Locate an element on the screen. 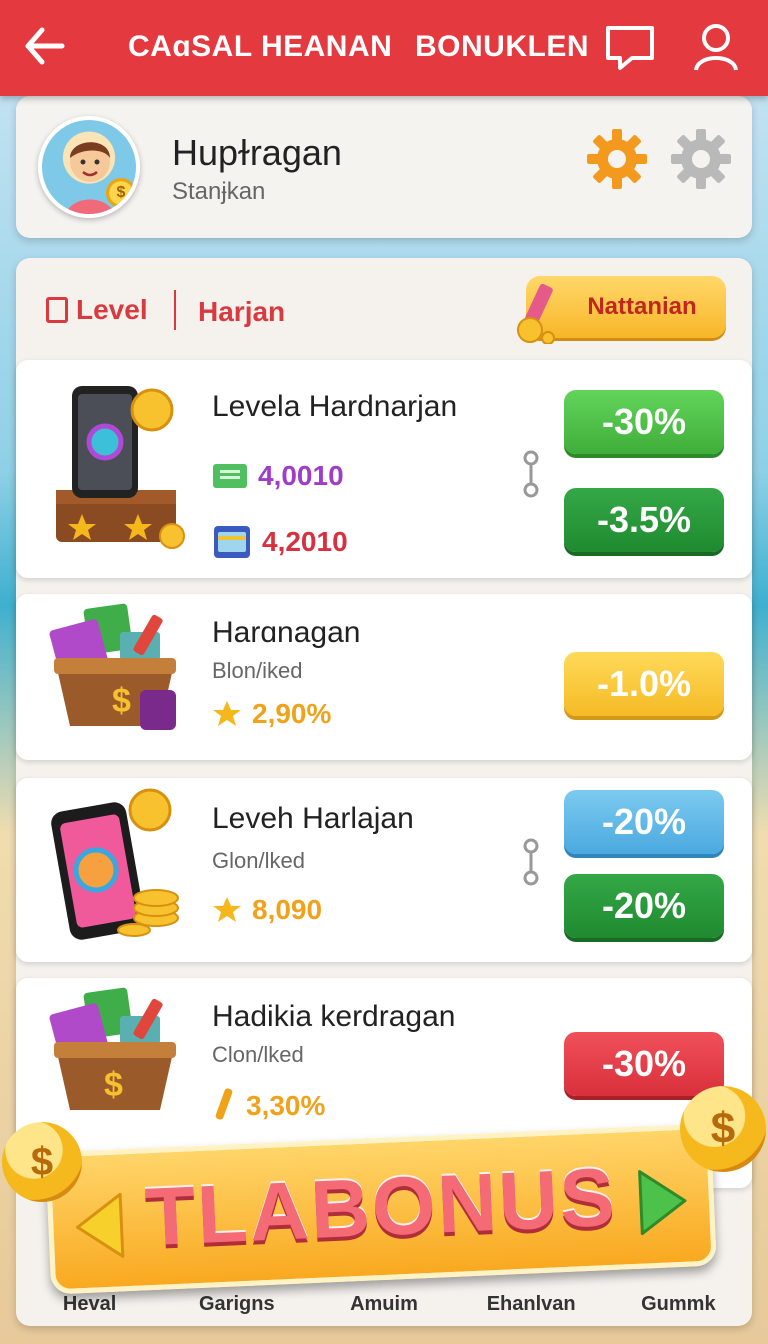 This screenshot has width=768, height=1344. offer-card: $ Harɑnagan Blon/iked 2,90% -1.0% is located at coordinates (384, 677).